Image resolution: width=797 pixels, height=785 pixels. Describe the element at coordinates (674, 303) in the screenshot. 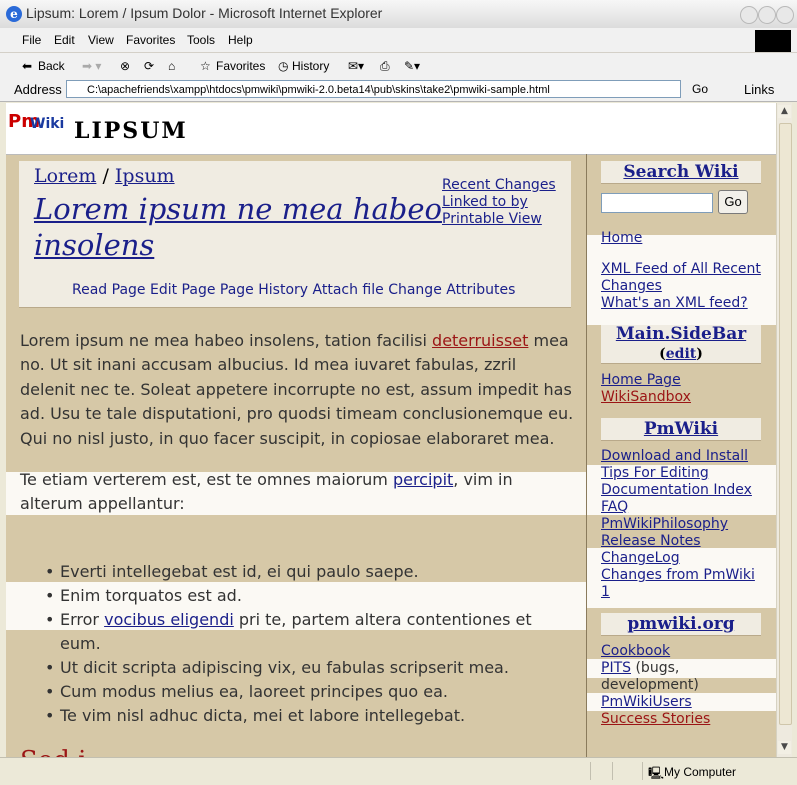

I see `whats-xml-feed-link: What's an XML feed?` at that location.